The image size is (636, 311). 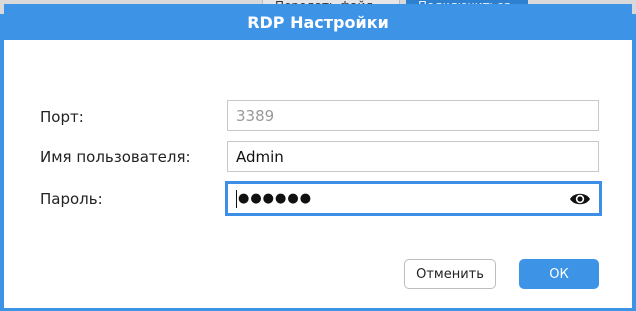 I want to click on ok-button-label: ОК, so click(x=559, y=274).